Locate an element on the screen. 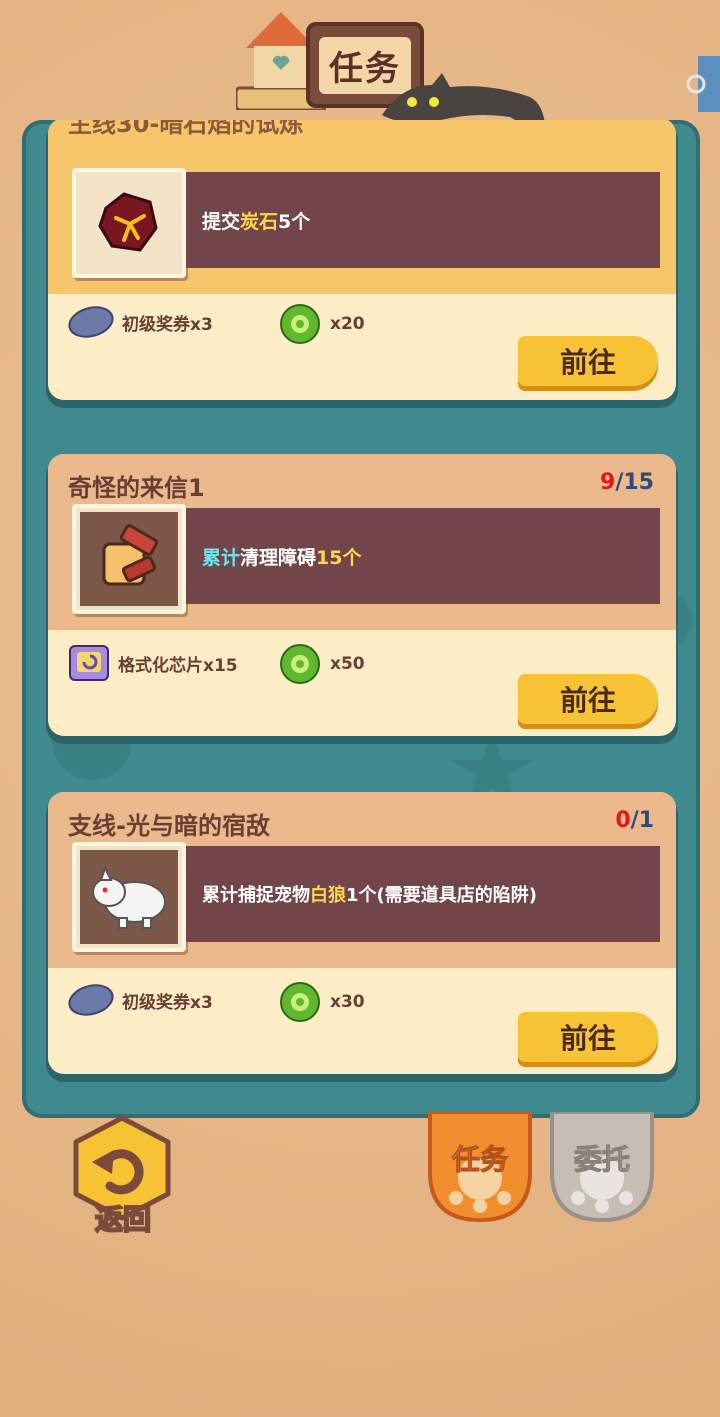 The height and width of the screenshot is (1417, 720). progress-total: 1 is located at coordinates (646, 820).